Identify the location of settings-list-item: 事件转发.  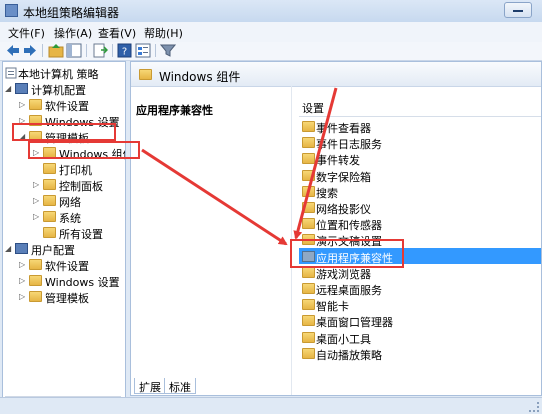
(420, 158).